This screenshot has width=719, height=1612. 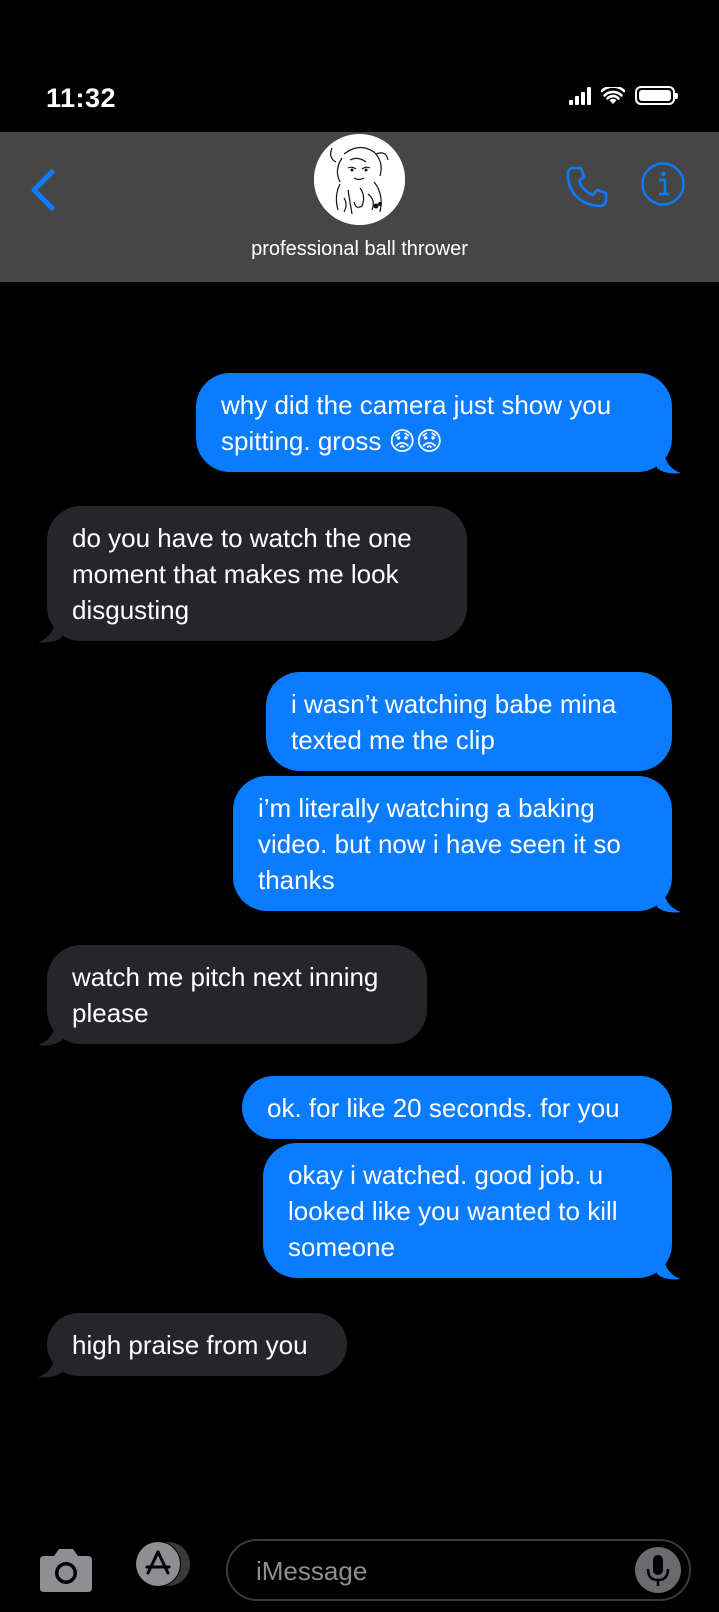 I want to click on conversation-header: professional ball thrower, so click(x=359, y=207).